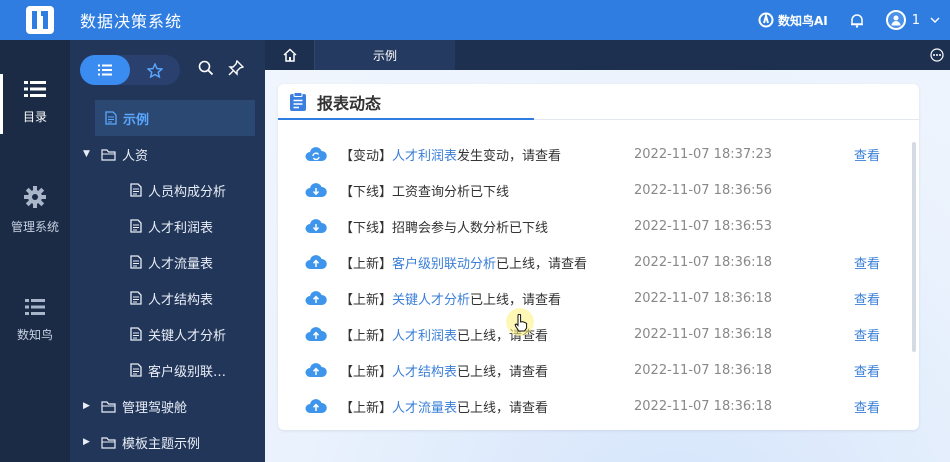 Image resolution: width=950 pixels, height=462 pixels. What do you see at coordinates (914, 247) in the screenshot?
I see `card-scrollbar` at bounding box center [914, 247].